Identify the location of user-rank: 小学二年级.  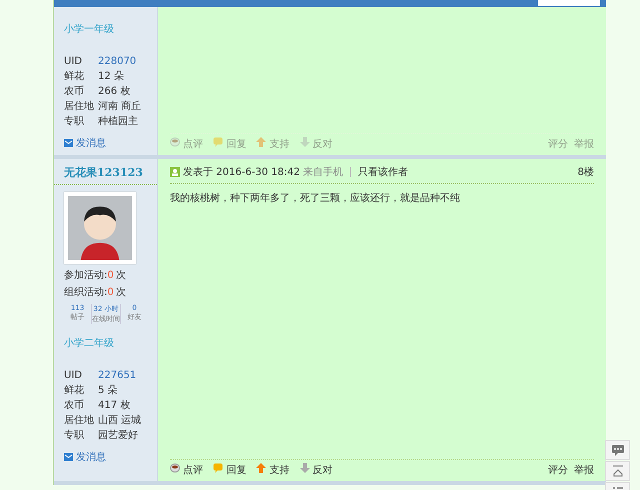
(110, 343).